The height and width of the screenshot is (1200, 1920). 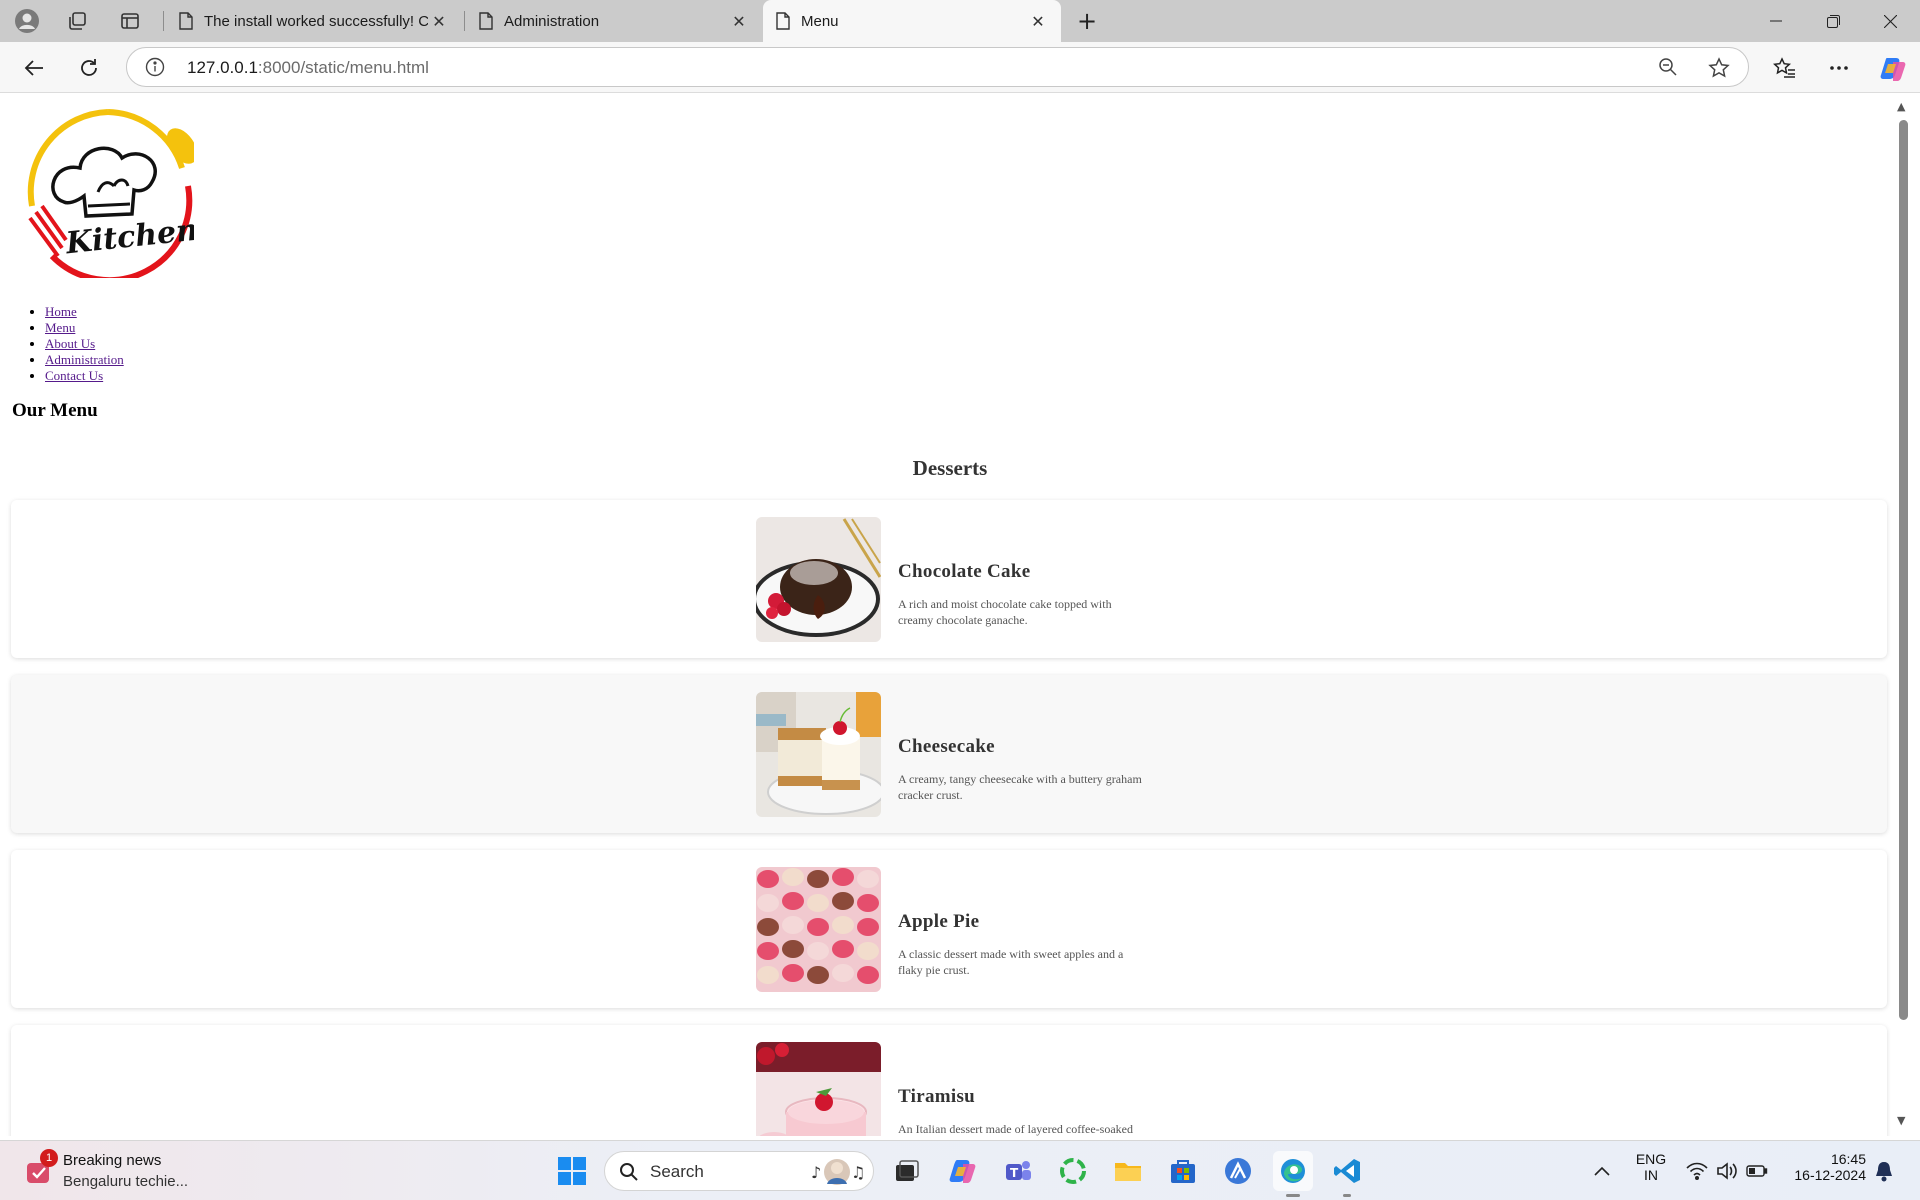 I want to click on battery-icon, so click(x=1757, y=1171).